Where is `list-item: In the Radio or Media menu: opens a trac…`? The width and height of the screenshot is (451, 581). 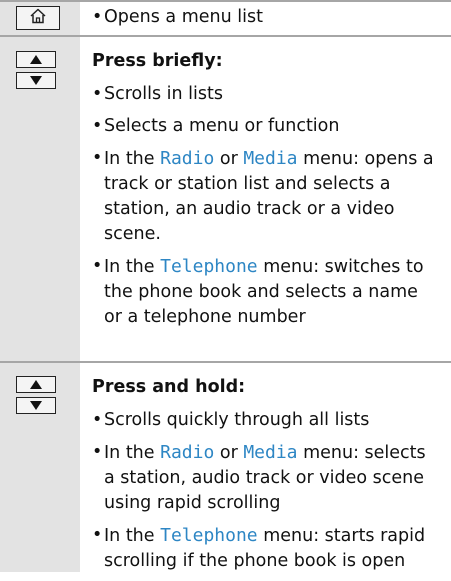 list-item: In the Radio or Media menu: opens a trac… is located at coordinates (265, 196).